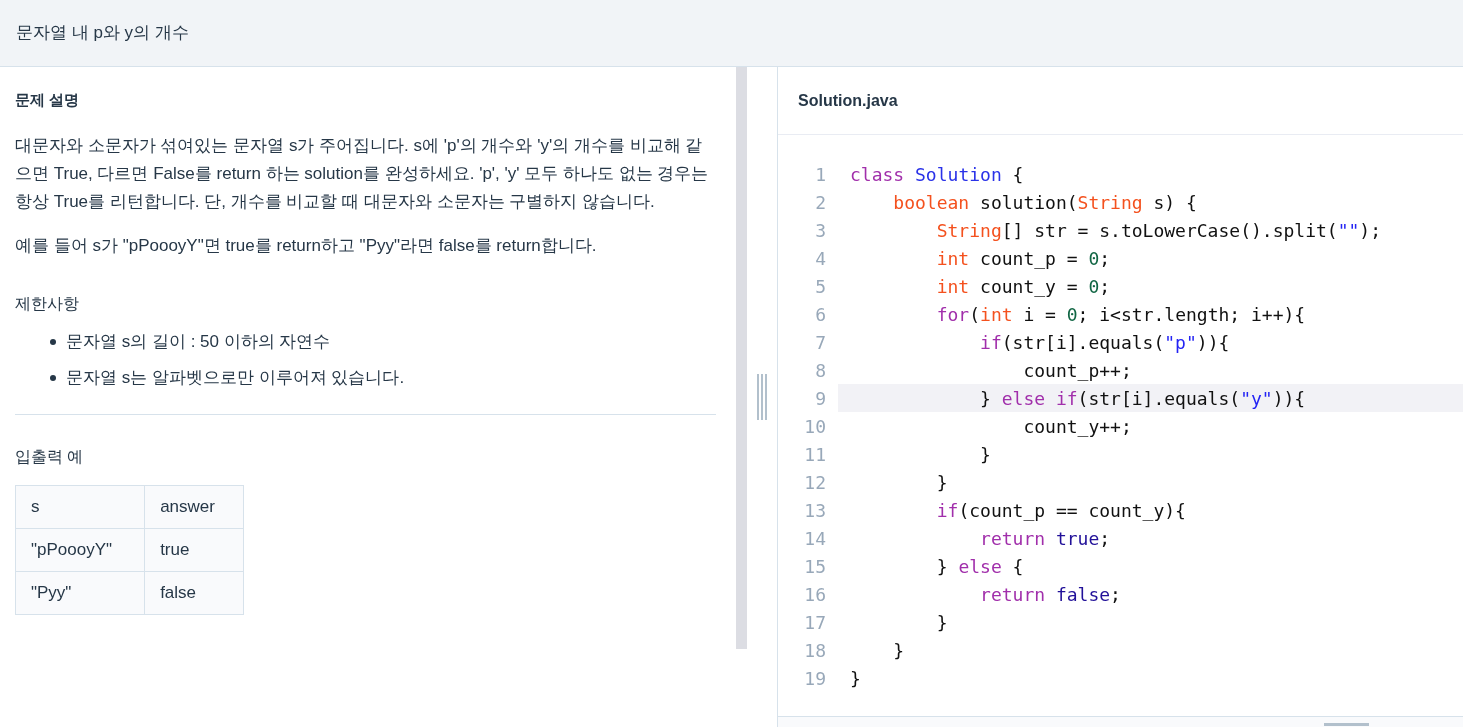 The height and width of the screenshot is (727, 1463). I want to click on line-number: 5, so click(820, 286).